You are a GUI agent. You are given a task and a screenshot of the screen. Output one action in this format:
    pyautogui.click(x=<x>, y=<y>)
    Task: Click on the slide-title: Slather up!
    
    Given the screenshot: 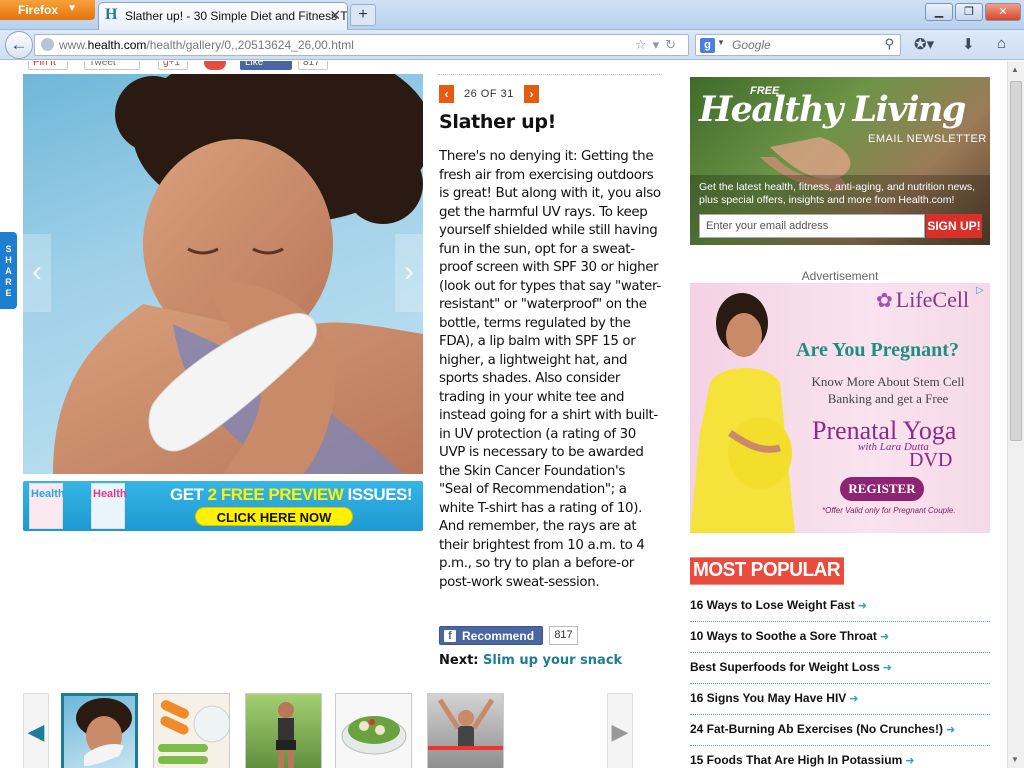 What is the action you would take?
    pyautogui.click(x=497, y=122)
    